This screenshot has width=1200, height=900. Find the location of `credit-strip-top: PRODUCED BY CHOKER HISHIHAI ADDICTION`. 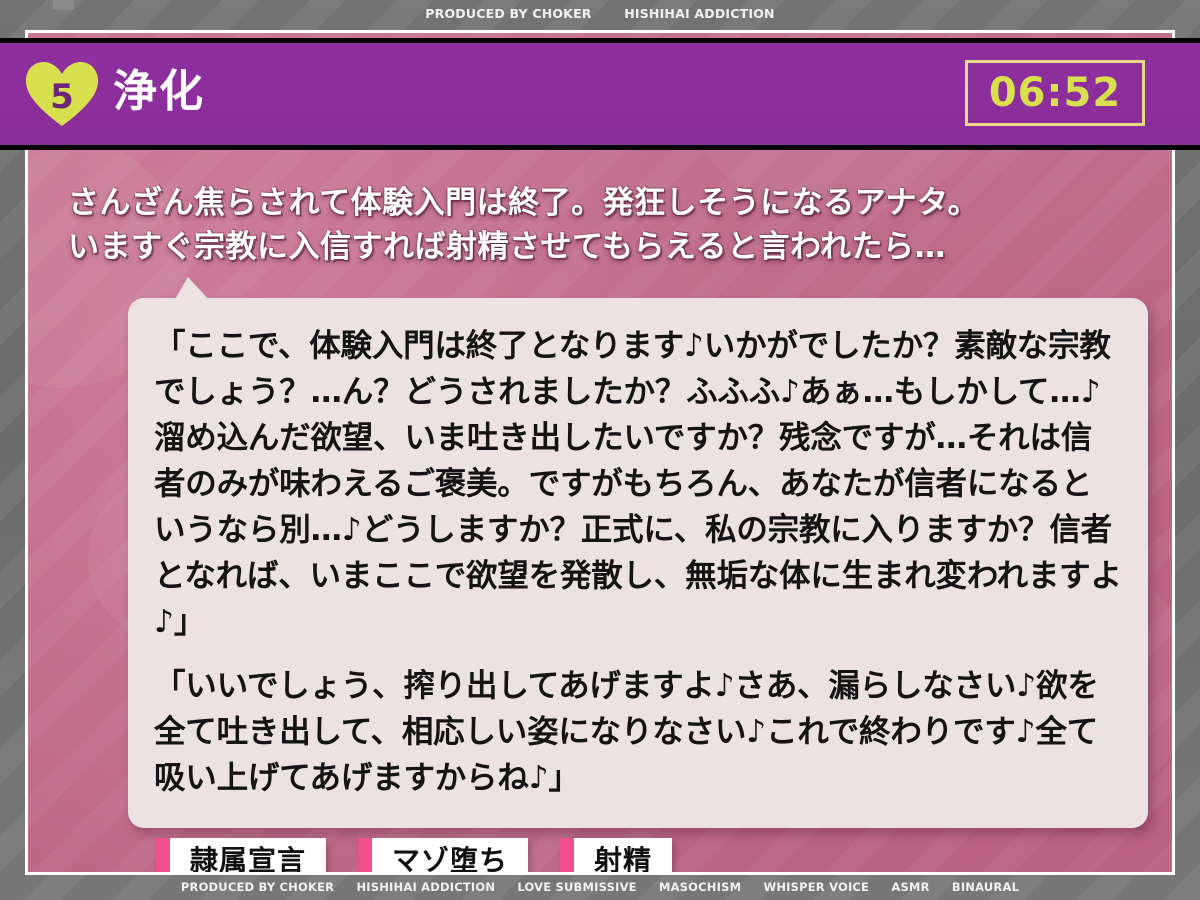

credit-strip-top: PRODUCED BY CHOKER HISHIHAI ADDICTION is located at coordinates (600, 13).